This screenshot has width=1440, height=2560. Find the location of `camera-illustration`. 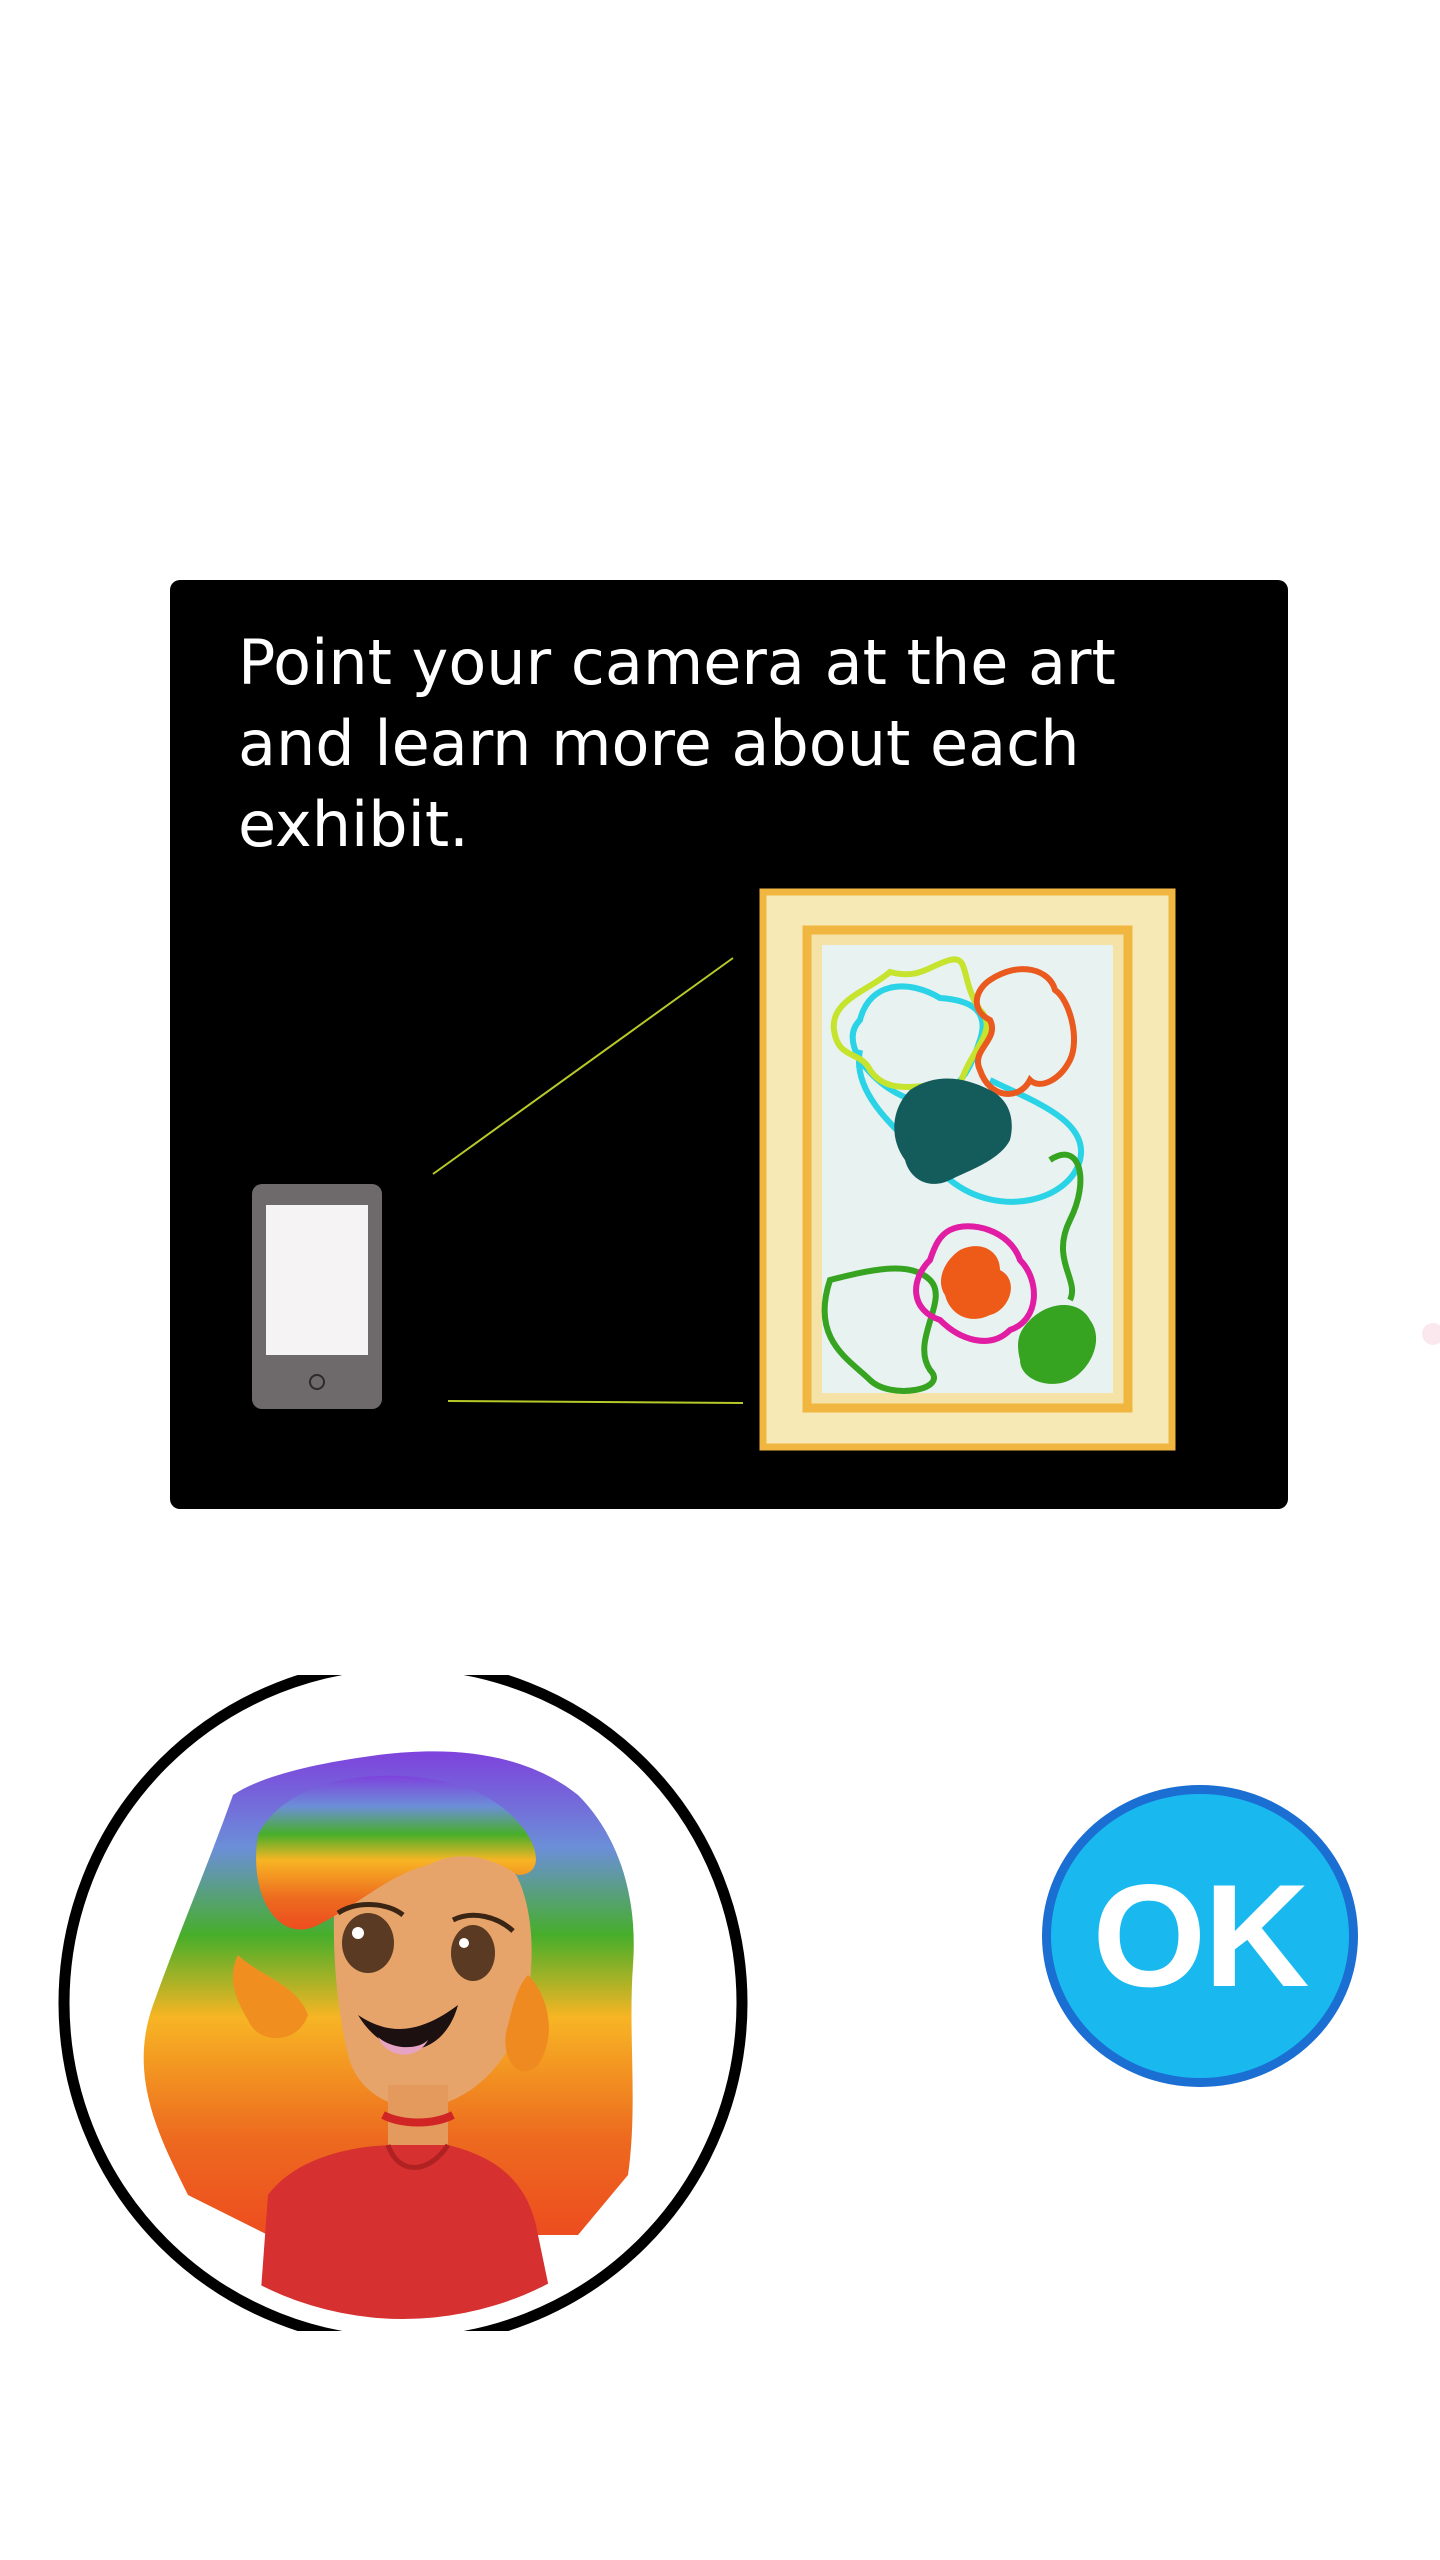

camera-illustration is located at coordinates (714, 1169).